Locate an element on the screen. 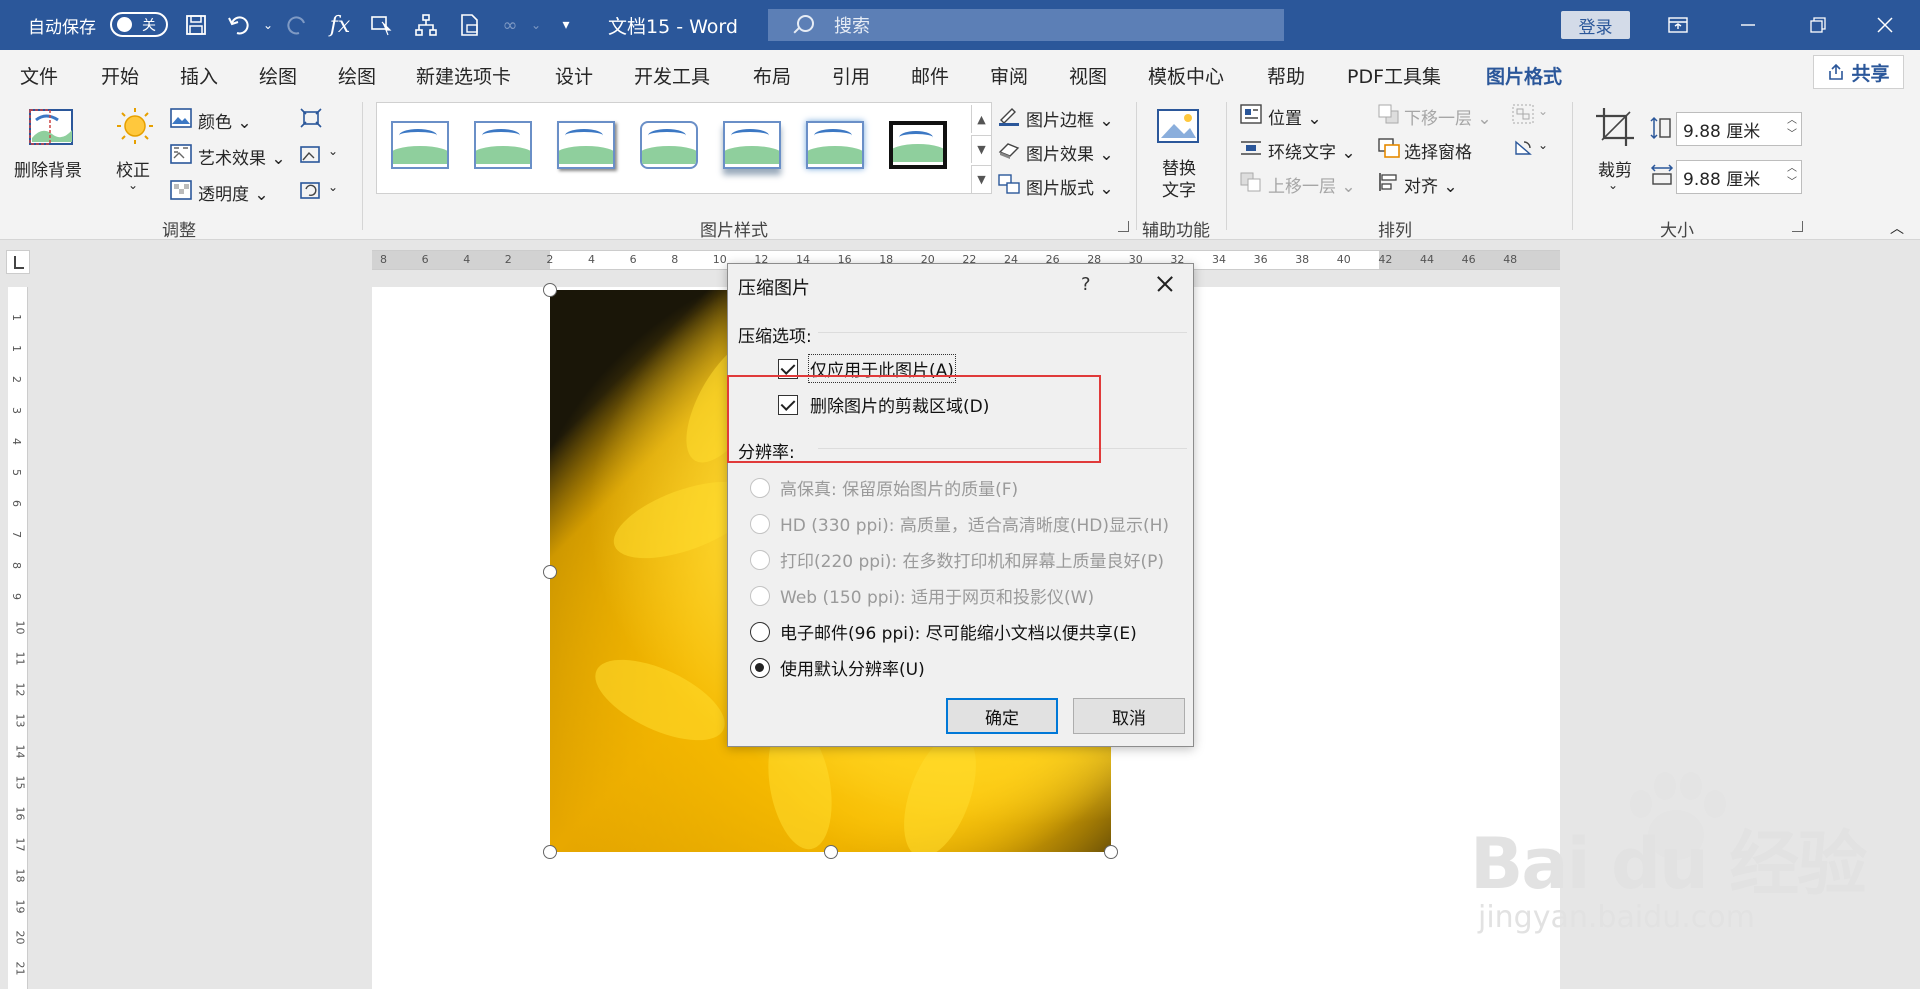 Image resolution: width=1920 pixels, height=989 pixels. ribbon-display-options-icon is located at coordinates (1678, 25).